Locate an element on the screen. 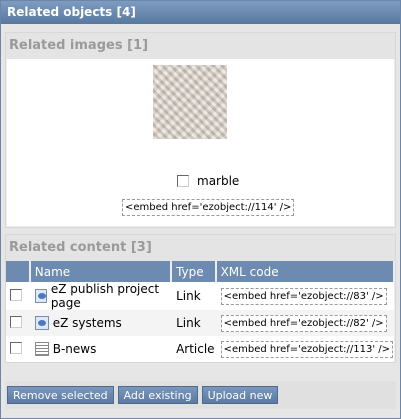 The height and width of the screenshot is (419, 401). type-column-header: Type is located at coordinates (194, 271).